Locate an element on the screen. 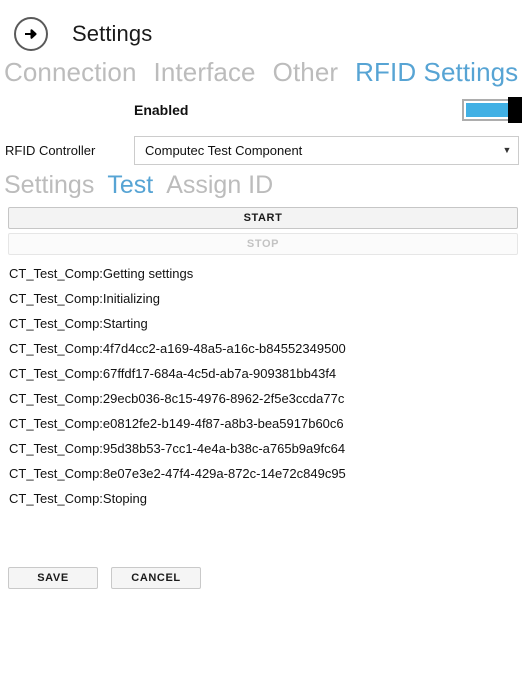 This screenshot has width=523, height=699. tab-connection: Connection is located at coordinates (70, 72).